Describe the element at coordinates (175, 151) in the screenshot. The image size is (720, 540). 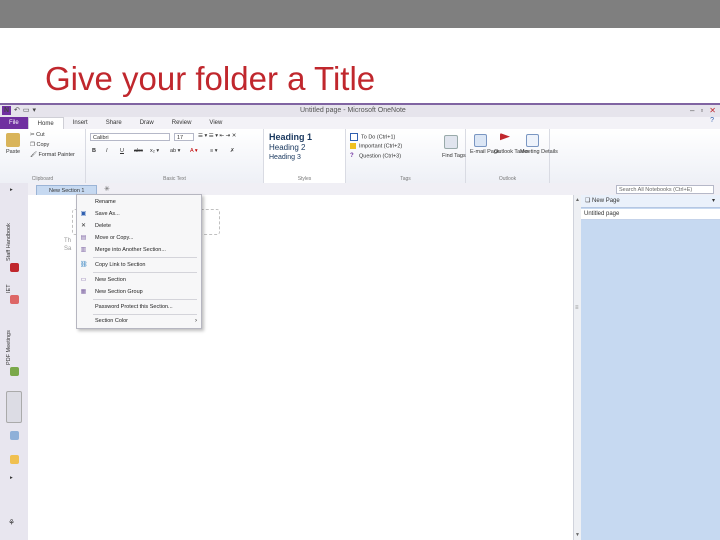
I see `highlight-color-icon: ab ▾` at that location.